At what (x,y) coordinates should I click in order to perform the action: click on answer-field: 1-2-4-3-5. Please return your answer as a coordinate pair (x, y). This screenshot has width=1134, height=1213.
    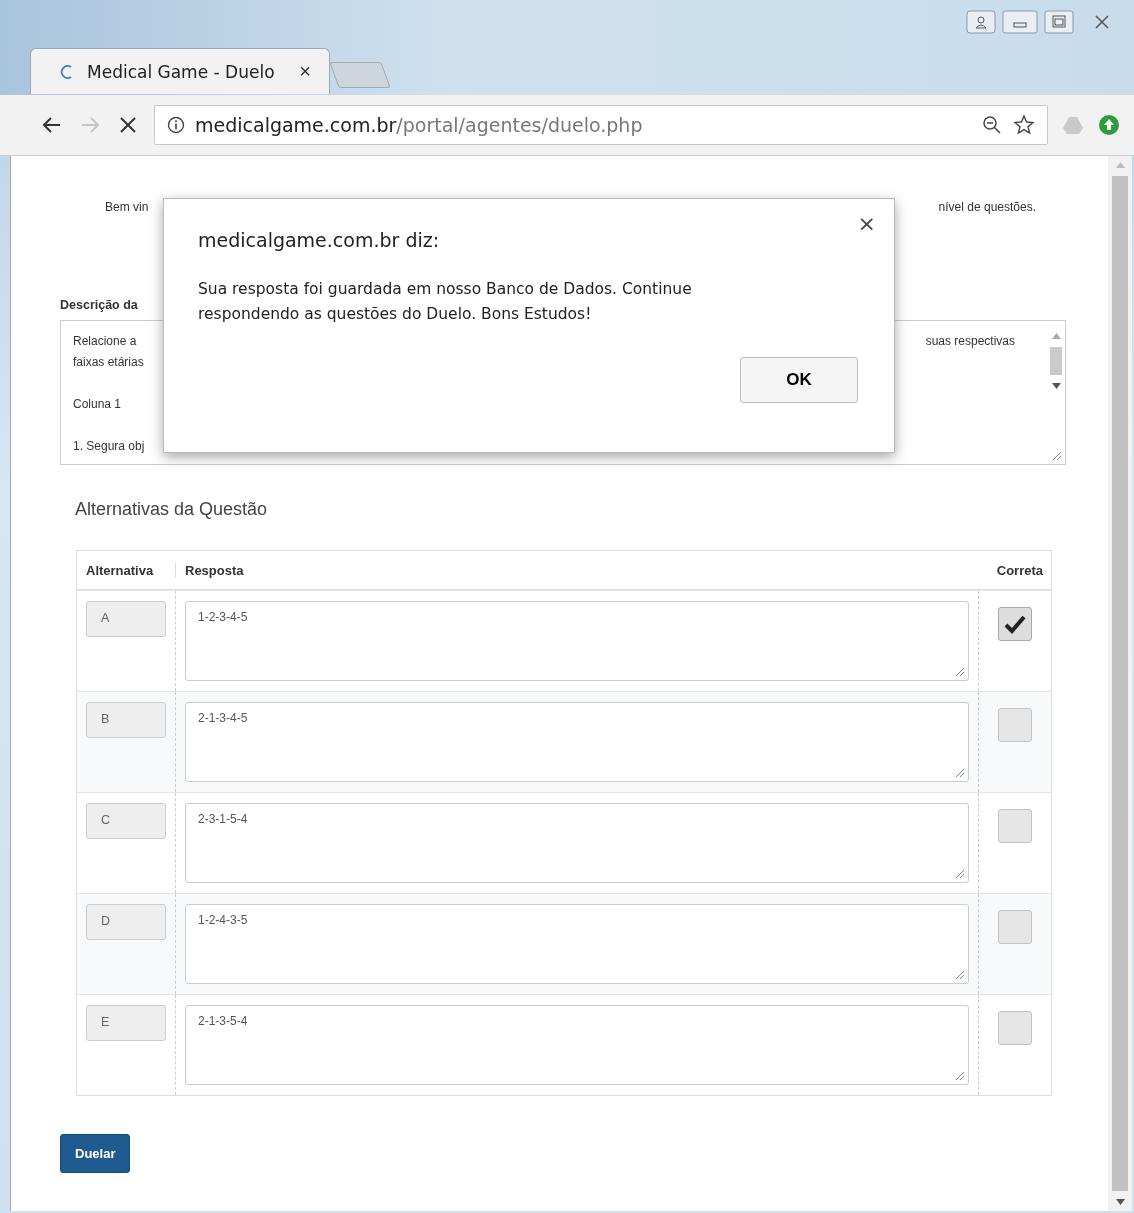
    Looking at the image, I should click on (577, 944).